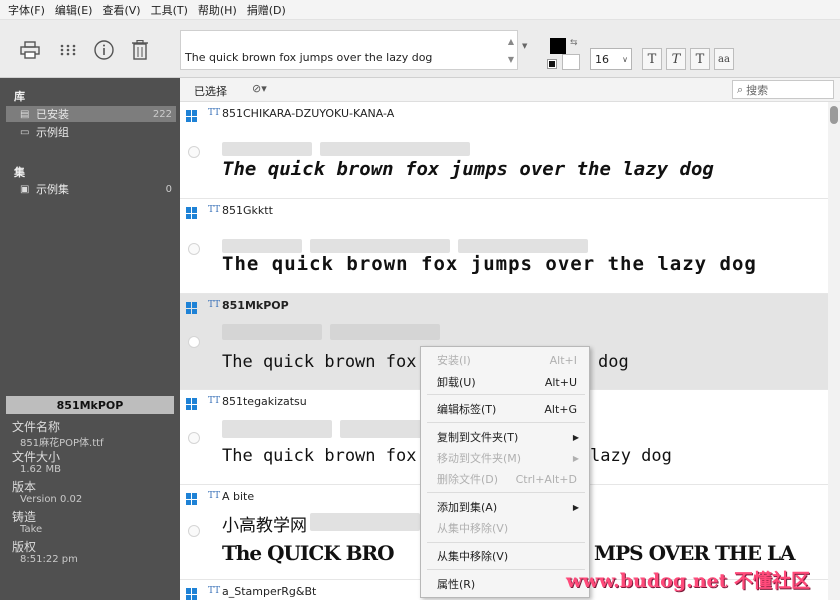 The image size is (840, 600). What do you see at coordinates (30, 50) in the screenshot?
I see `print-icon` at bounding box center [30, 50].